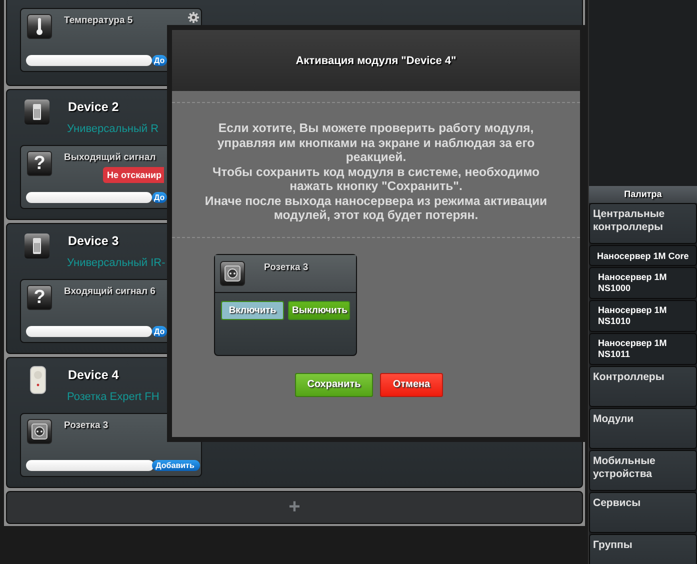  Describe the element at coordinates (98, 20) in the screenshot. I see `module-name: Температура 5` at that location.